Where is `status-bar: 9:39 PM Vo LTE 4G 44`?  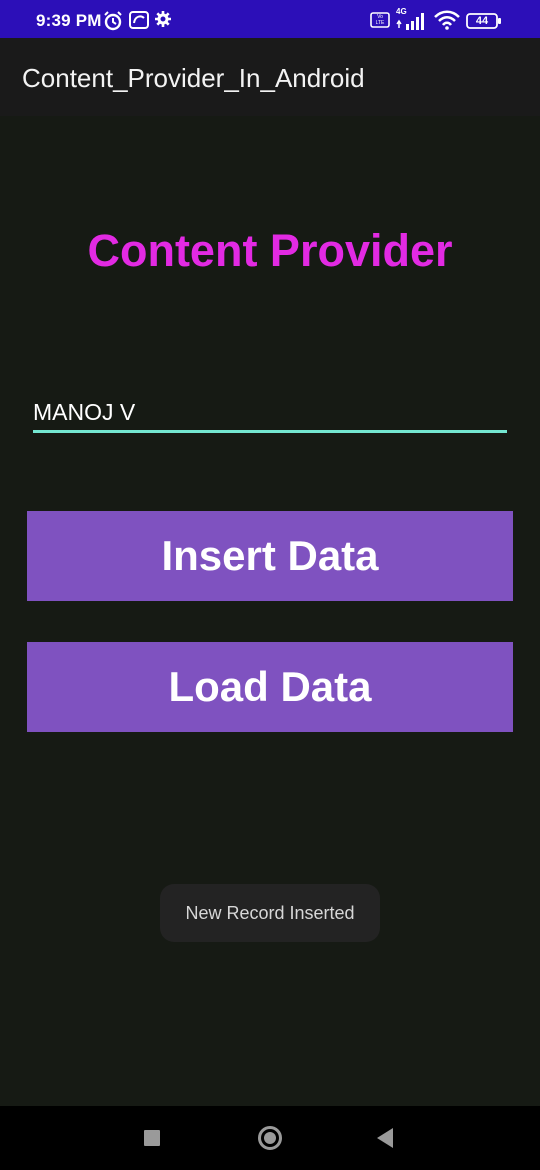 status-bar: 9:39 PM Vo LTE 4G 44 is located at coordinates (270, 19).